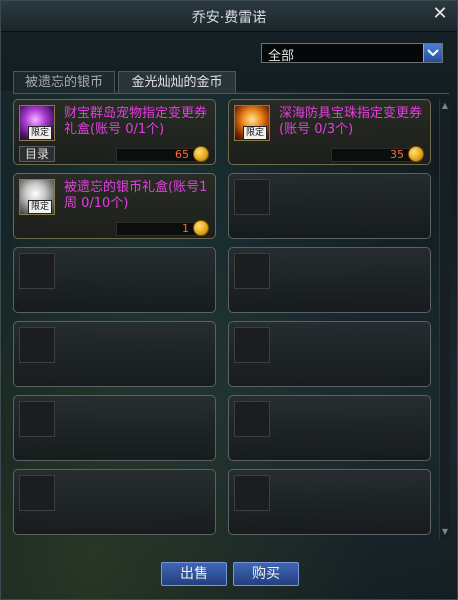 The image size is (458, 600). What do you see at coordinates (444, 319) in the screenshot?
I see `scrollbar: ▲ ▼` at bounding box center [444, 319].